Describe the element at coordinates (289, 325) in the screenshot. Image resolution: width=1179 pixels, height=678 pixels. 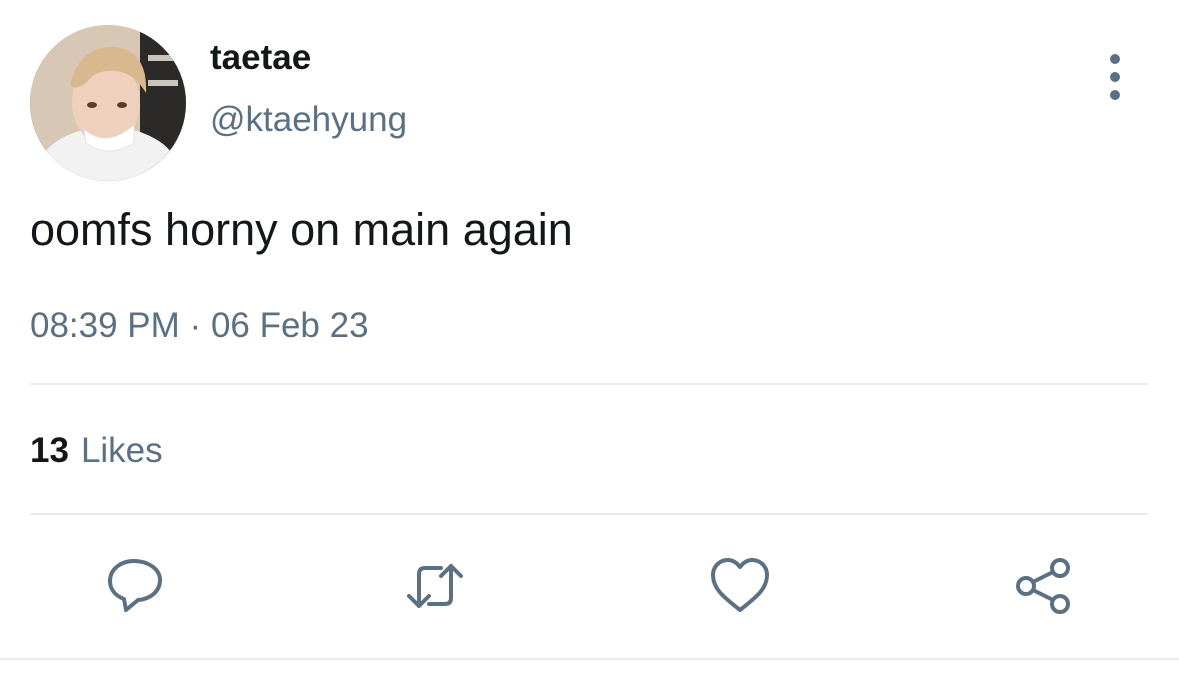
I see `tweet-date: 06 Feb 23` at that location.